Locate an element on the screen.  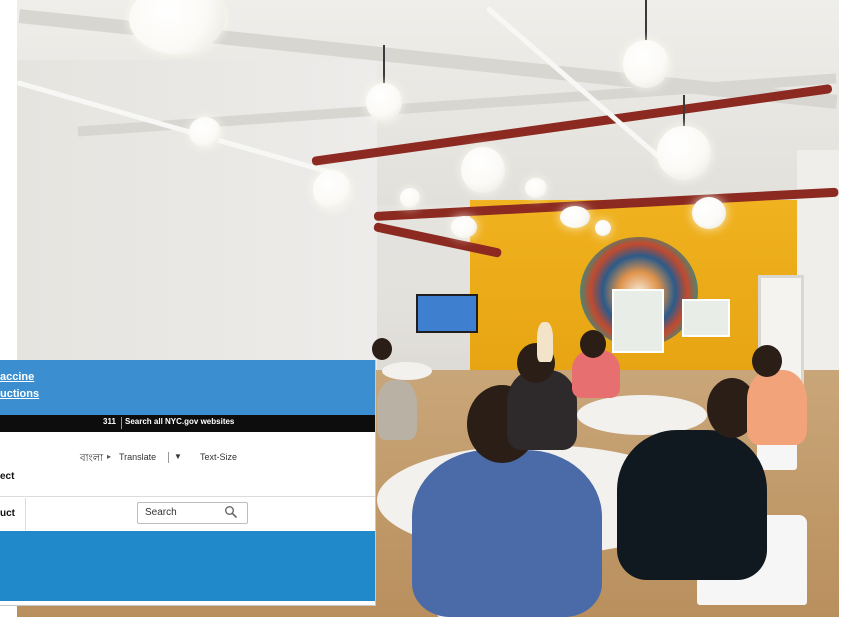
content-banner is located at coordinates (187, 566).